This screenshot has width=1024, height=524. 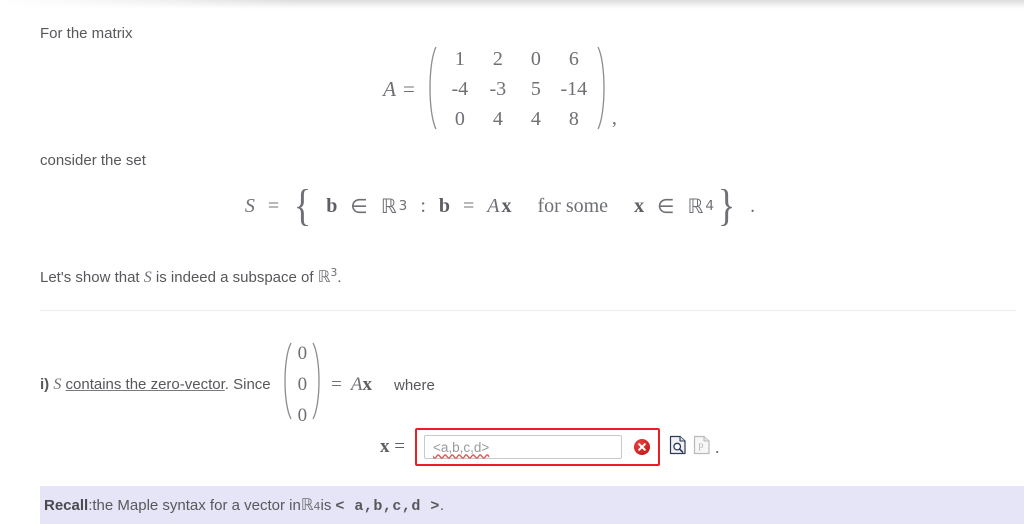 I want to click on matrix-right-paren, so click(x=603, y=89).